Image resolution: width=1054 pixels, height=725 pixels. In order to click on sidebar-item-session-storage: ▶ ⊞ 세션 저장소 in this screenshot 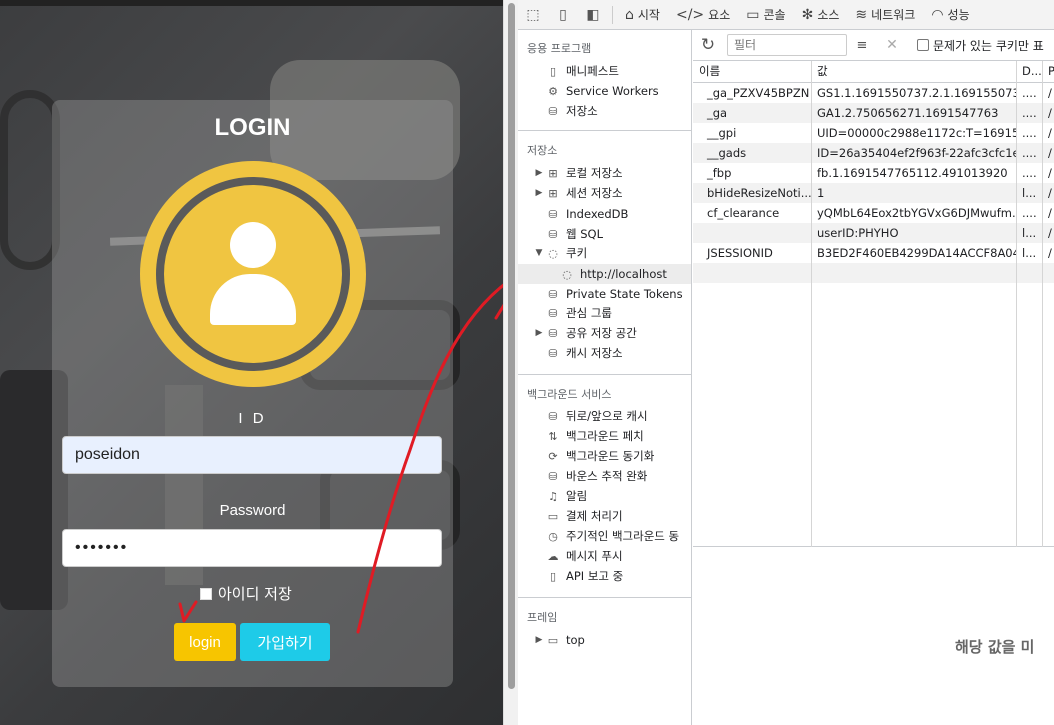, I will do `click(604, 193)`.